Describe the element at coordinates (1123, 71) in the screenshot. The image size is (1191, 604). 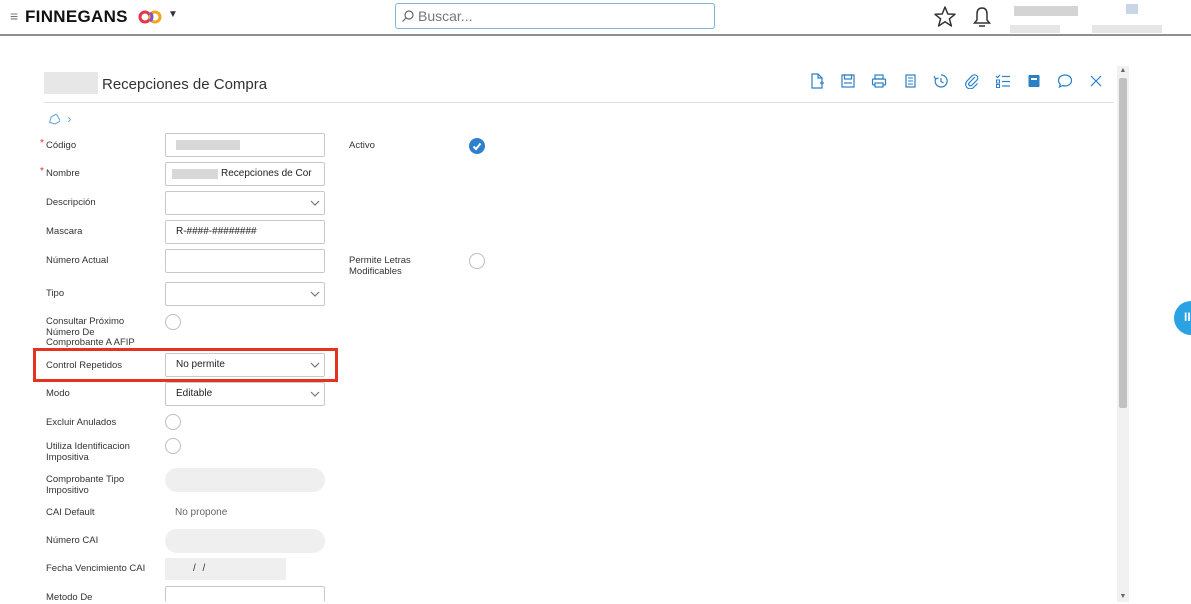
I see `scroll-up-icon: ▲` at that location.